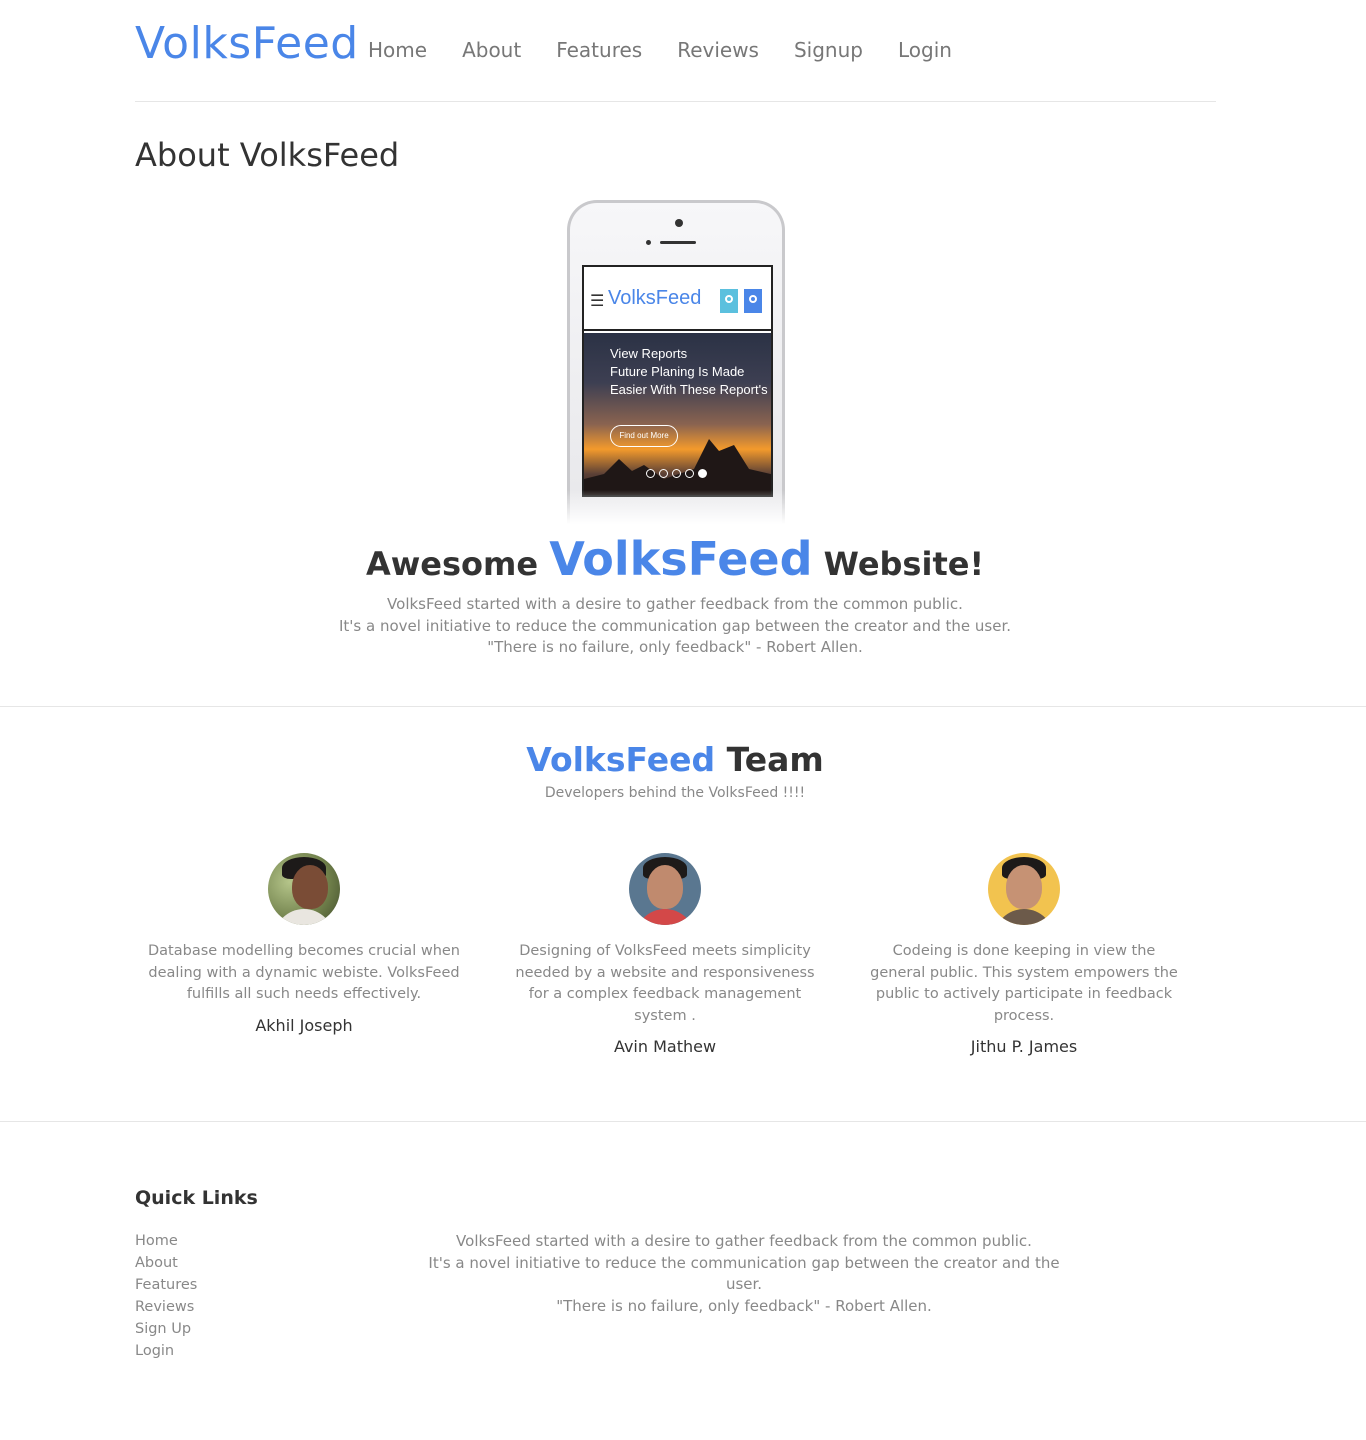 Image resolution: width=1366 pixels, height=1440 pixels. What do you see at coordinates (681, 559) in the screenshot?
I see `tagline-highlight: VolksFeed` at bounding box center [681, 559].